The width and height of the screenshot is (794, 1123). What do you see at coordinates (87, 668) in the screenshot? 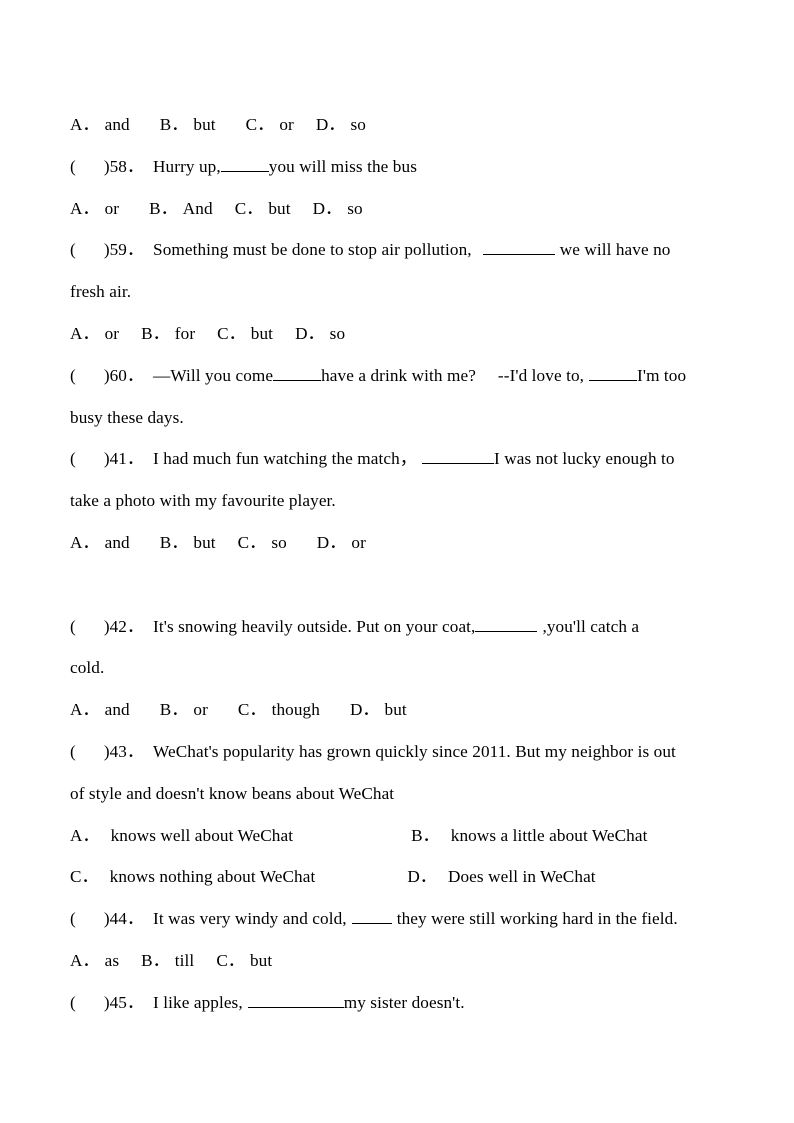
I see `question-continuation-text: cold.` at bounding box center [87, 668].